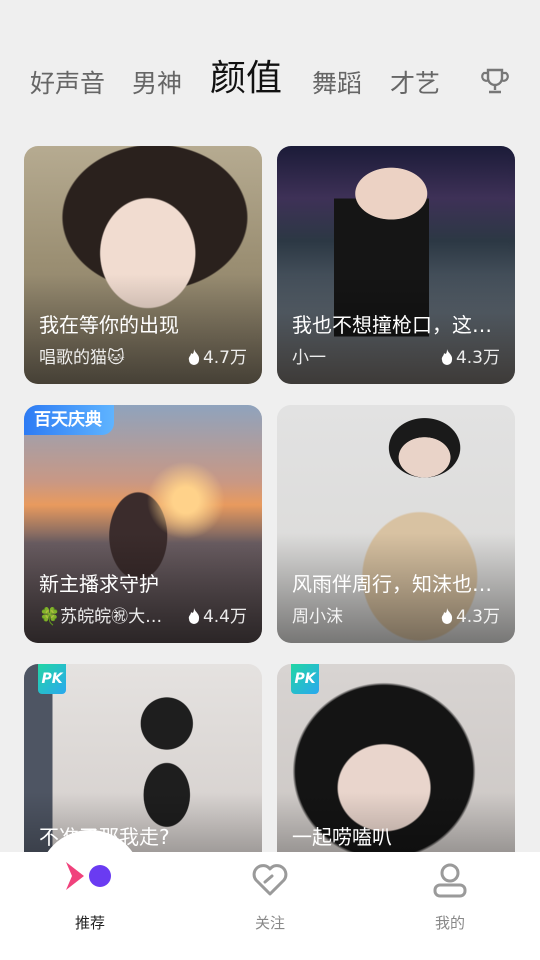  What do you see at coordinates (82, 358) in the screenshot?
I see `card-host-name: 唱歌的猫🐱` at bounding box center [82, 358].